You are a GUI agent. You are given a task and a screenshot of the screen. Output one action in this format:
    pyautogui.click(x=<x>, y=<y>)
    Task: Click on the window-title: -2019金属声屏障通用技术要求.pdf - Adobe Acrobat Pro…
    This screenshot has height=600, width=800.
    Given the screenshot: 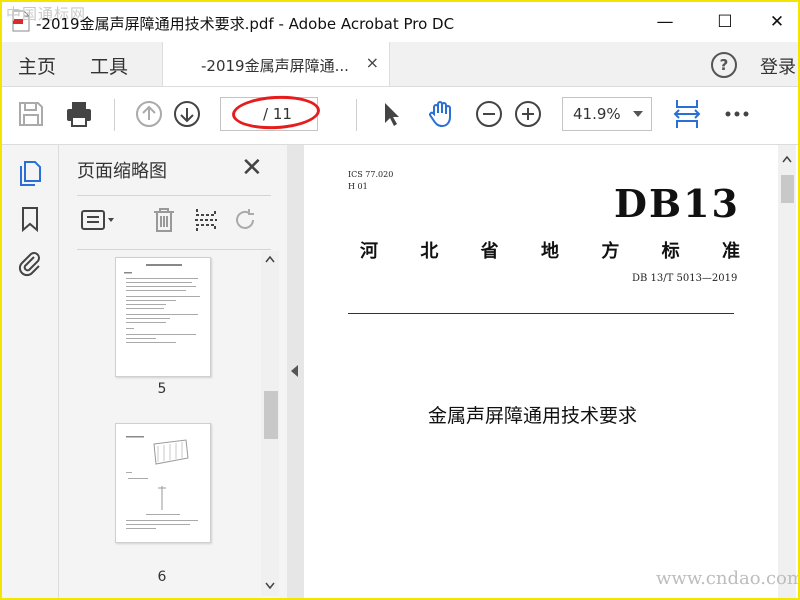 What is the action you would take?
    pyautogui.click(x=245, y=24)
    